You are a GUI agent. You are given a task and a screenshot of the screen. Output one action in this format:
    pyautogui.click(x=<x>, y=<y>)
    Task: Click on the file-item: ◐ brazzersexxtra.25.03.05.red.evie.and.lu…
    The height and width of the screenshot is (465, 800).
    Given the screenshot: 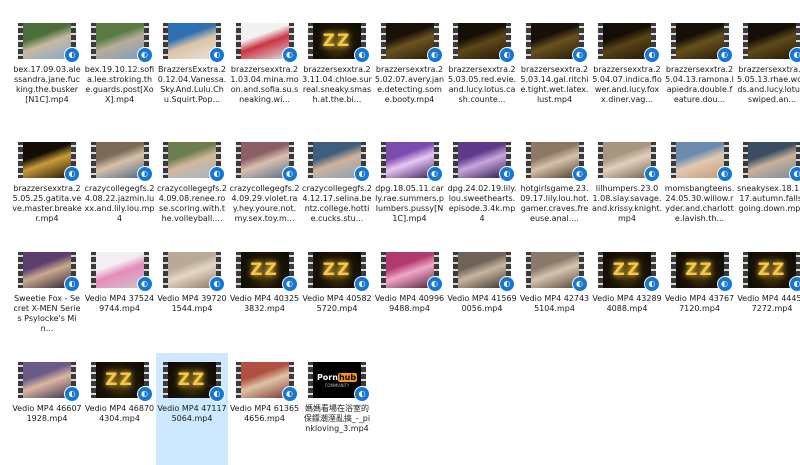 What is the action you would take?
    pyautogui.click(x=482, y=70)
    